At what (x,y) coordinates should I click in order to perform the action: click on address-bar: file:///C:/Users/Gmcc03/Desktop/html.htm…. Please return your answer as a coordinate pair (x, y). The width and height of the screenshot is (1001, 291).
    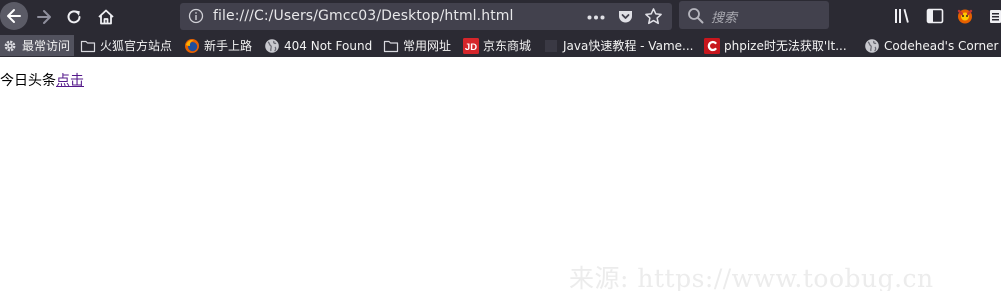
    Looking at the image, I should click on (426, 16).